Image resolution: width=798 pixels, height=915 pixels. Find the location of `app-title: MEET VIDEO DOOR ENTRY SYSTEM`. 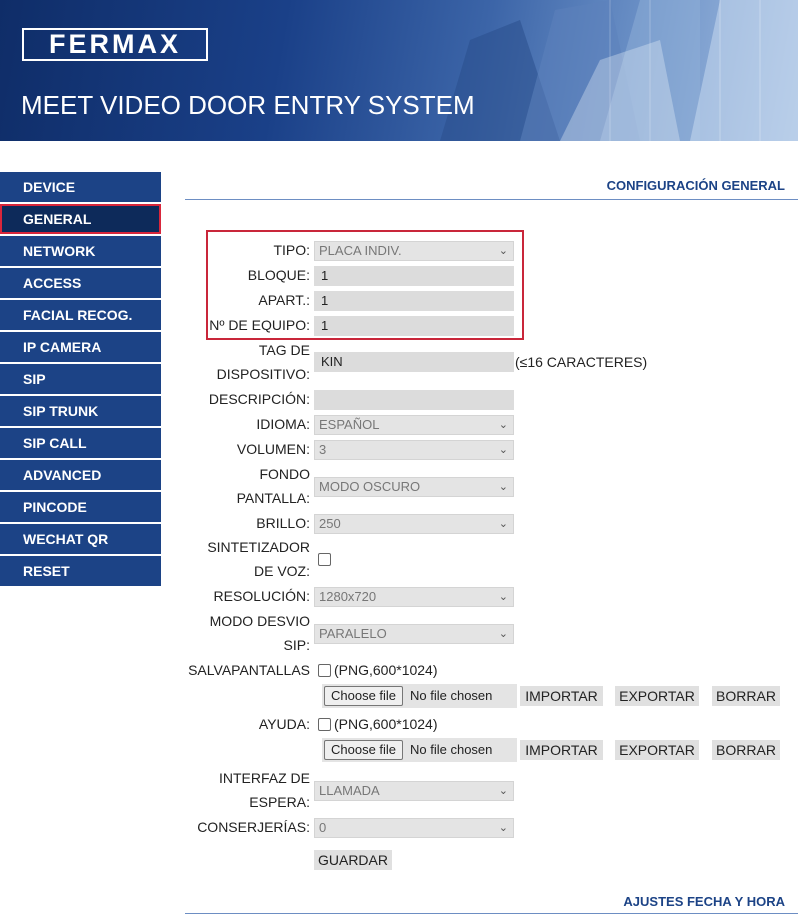

app-title: MEET VIDEO DOOR ENTRY SYSTEM is located at coordinates (248, 105).